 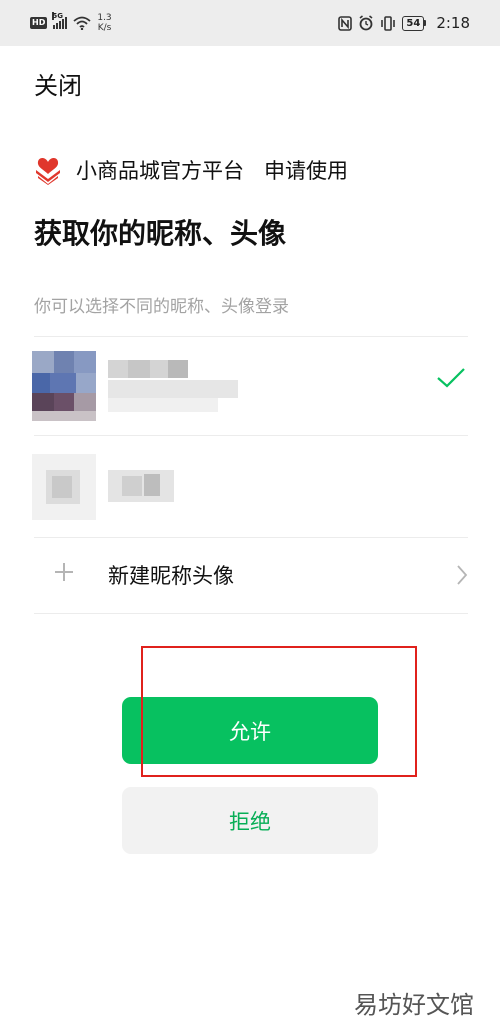 What do you see at coordinates (104, 28) in the screenshot?
I see `speed-unit: K/s` at bounding box center [104, 28].